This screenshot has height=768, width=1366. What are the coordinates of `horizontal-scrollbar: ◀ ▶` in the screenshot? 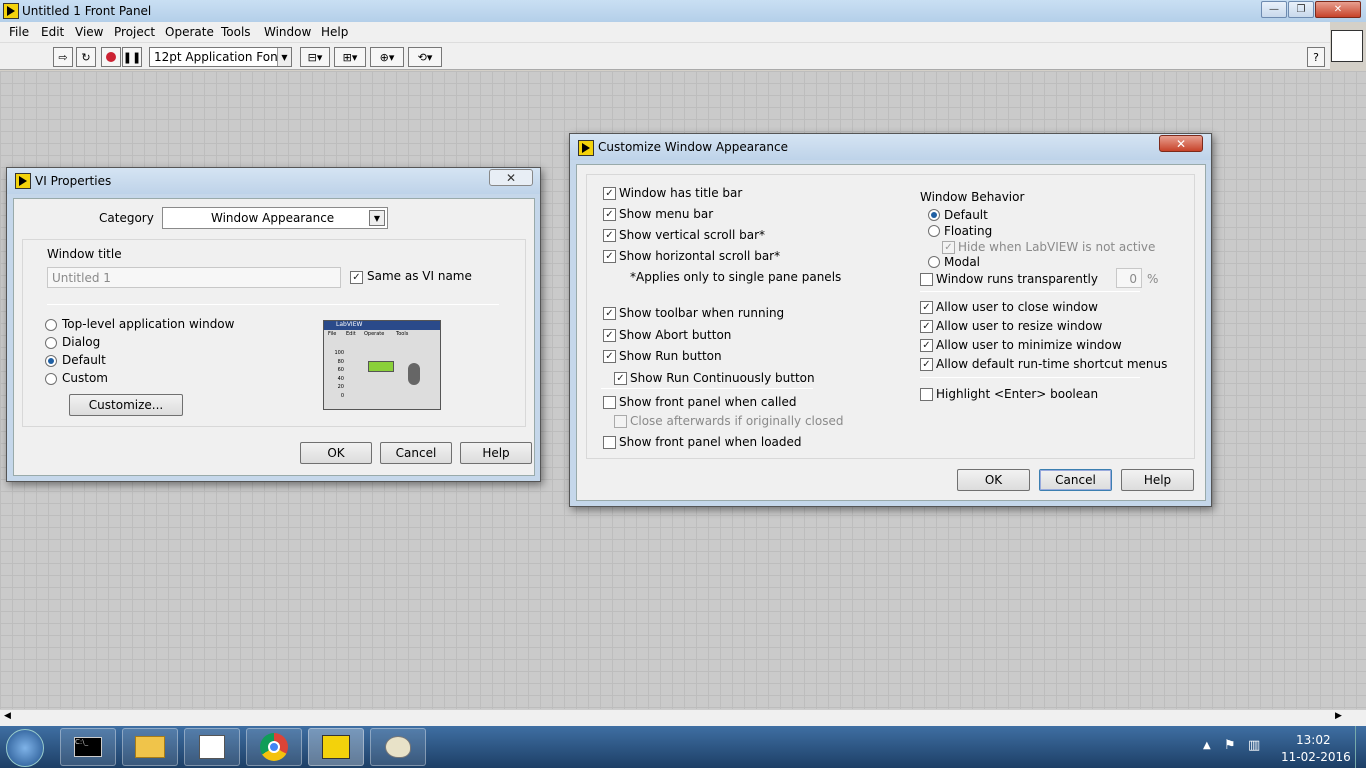 It's located at (683, 717).